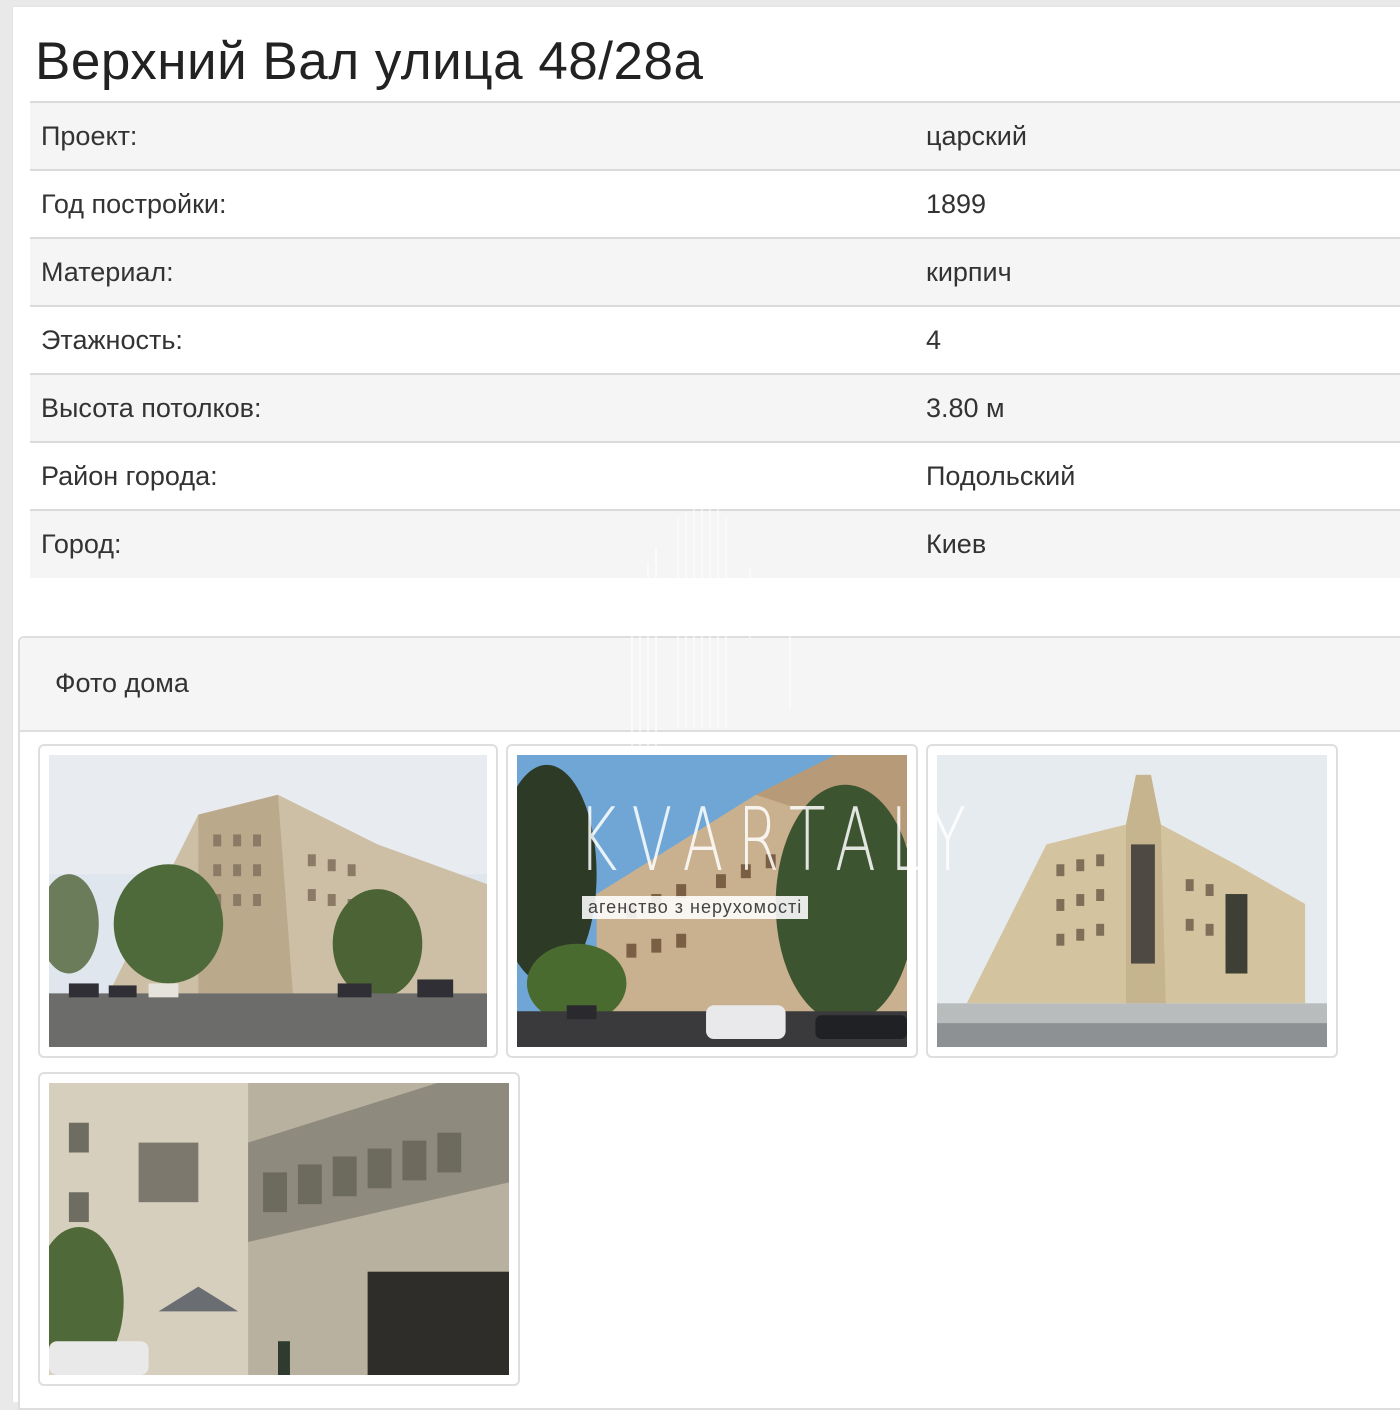 This screenshot has height=1410, width=1400. What do you see at coordinates (129, 475) in the screenshot?
I see `property-label: Район города:` at bounding box center [129, 475].